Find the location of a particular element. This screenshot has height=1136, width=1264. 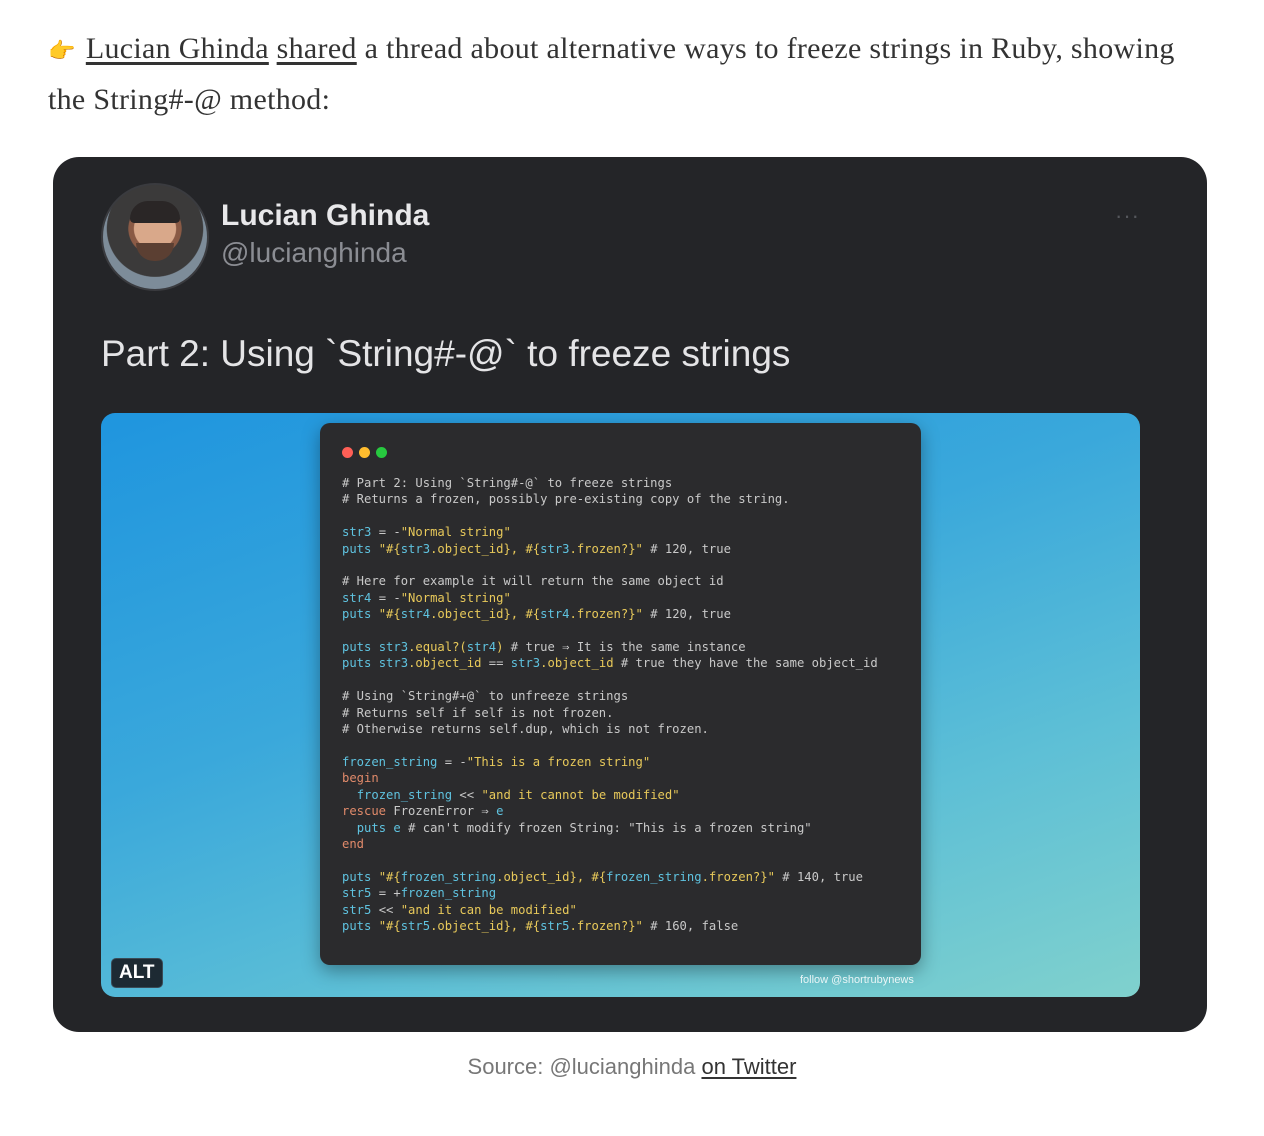

code-line: str4 = -"Normal string" is located at coordinates (426, 597).